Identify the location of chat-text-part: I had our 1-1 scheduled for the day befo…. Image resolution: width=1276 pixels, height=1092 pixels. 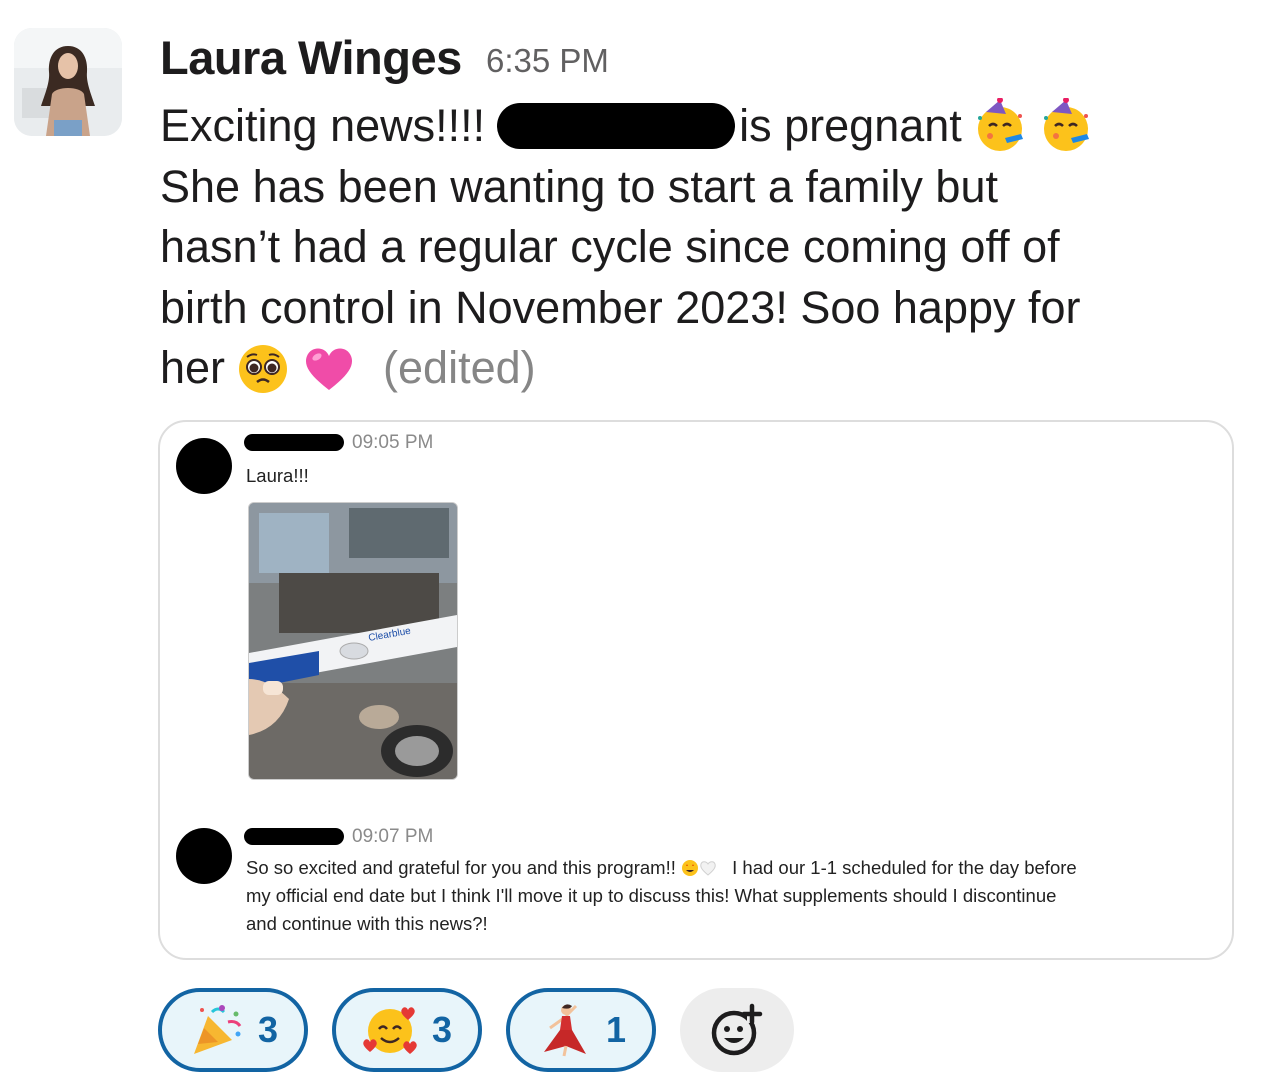
(904, 867).